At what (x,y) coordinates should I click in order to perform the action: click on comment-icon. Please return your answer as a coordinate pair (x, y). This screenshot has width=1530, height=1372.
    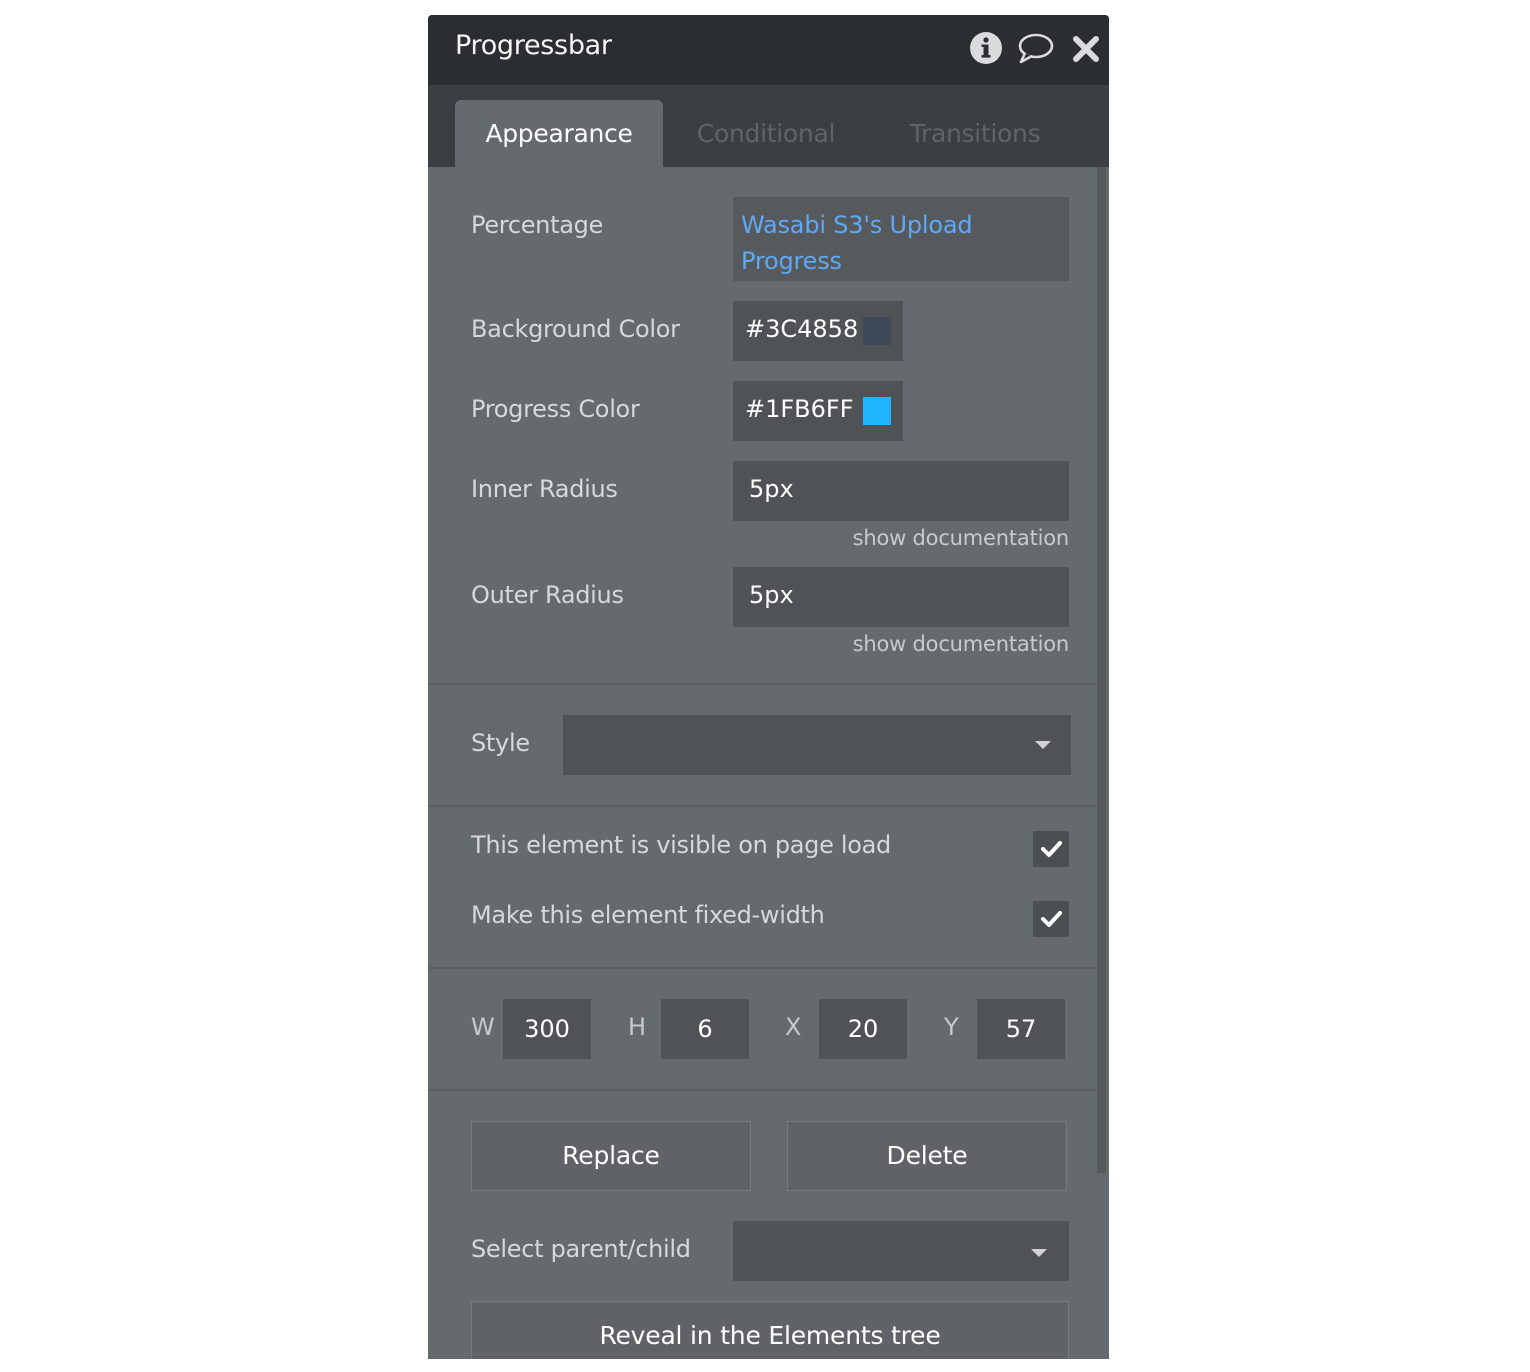
    Looking at the image, I should click on (1036, 48).